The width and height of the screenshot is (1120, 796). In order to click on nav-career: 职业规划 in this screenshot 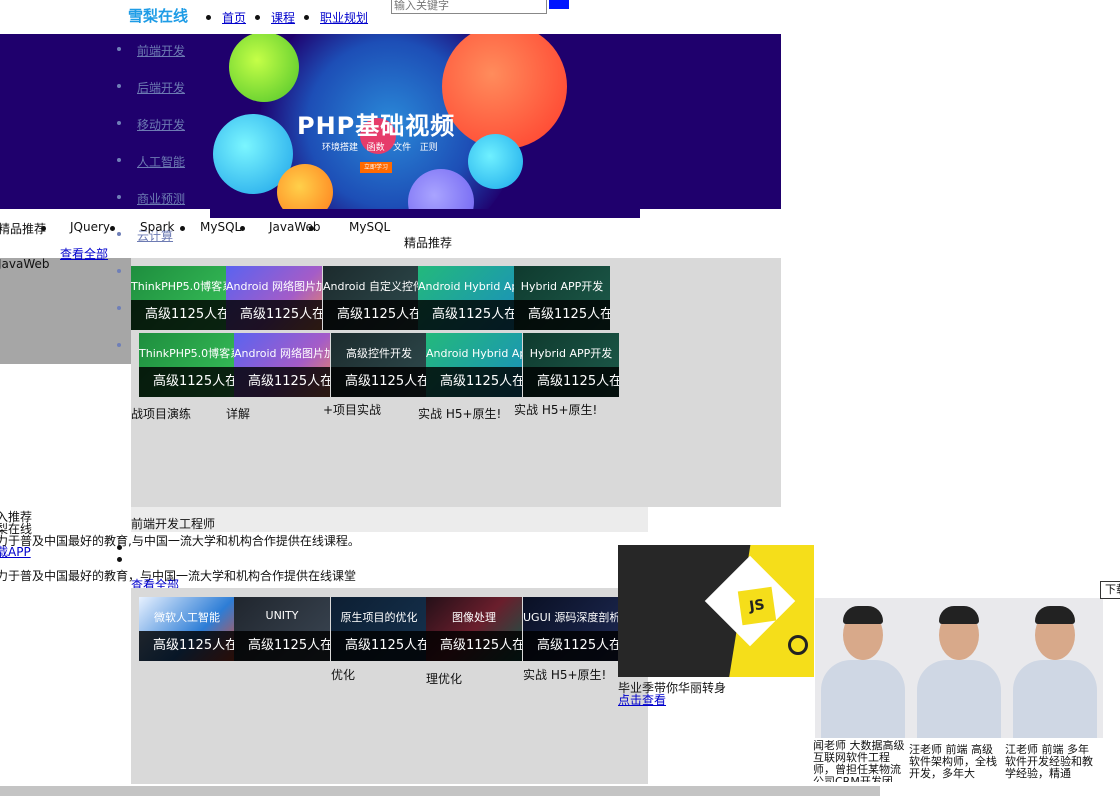, I will do `click(344, 17)`.